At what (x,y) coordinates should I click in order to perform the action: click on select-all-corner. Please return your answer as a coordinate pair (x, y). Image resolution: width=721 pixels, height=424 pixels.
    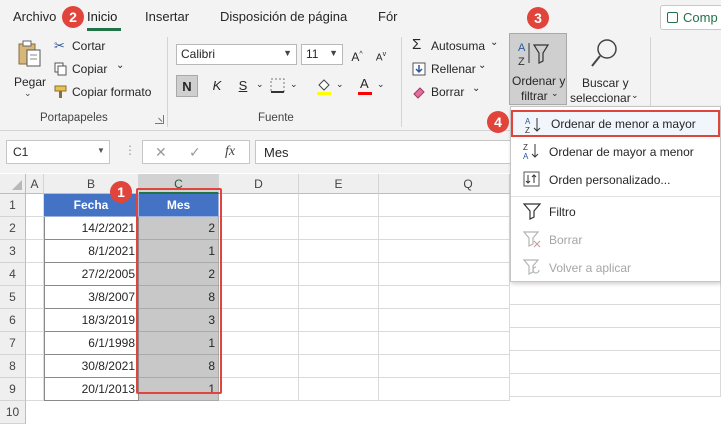
    Looking at the image, I should click on (13, 184).